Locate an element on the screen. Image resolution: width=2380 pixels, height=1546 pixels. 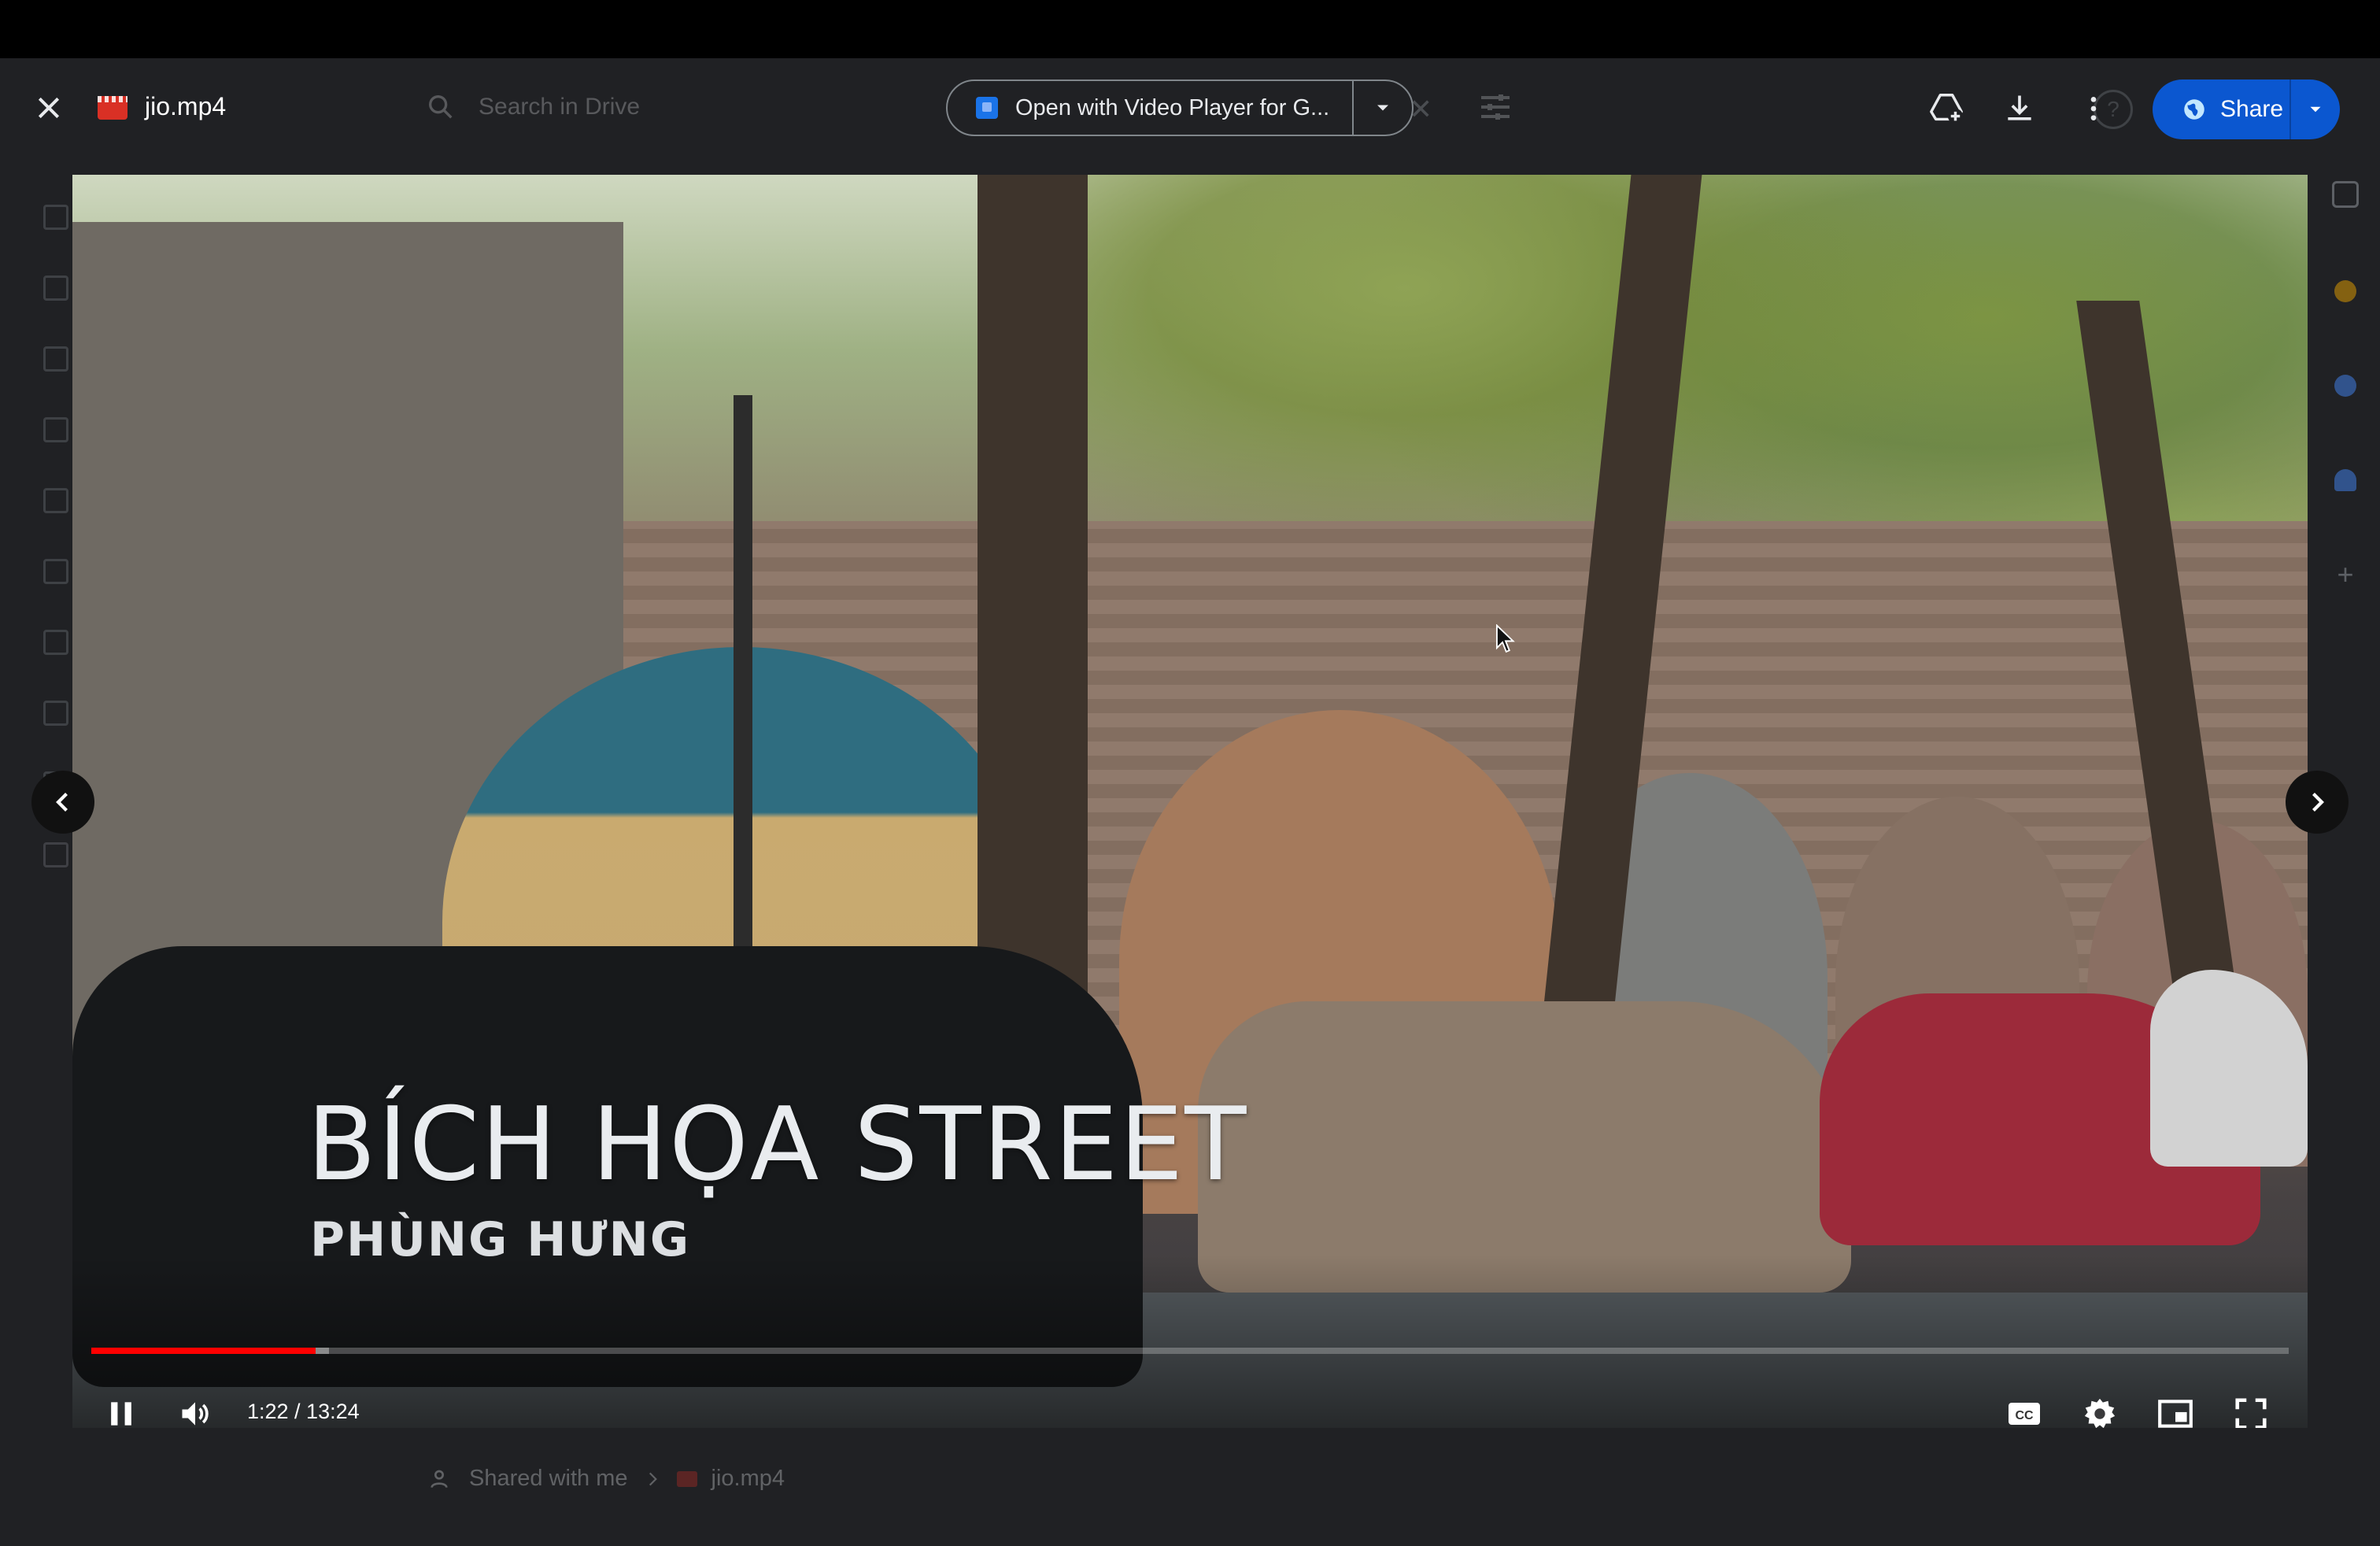
controls-gradient is located at coordinates (1190, 1341).